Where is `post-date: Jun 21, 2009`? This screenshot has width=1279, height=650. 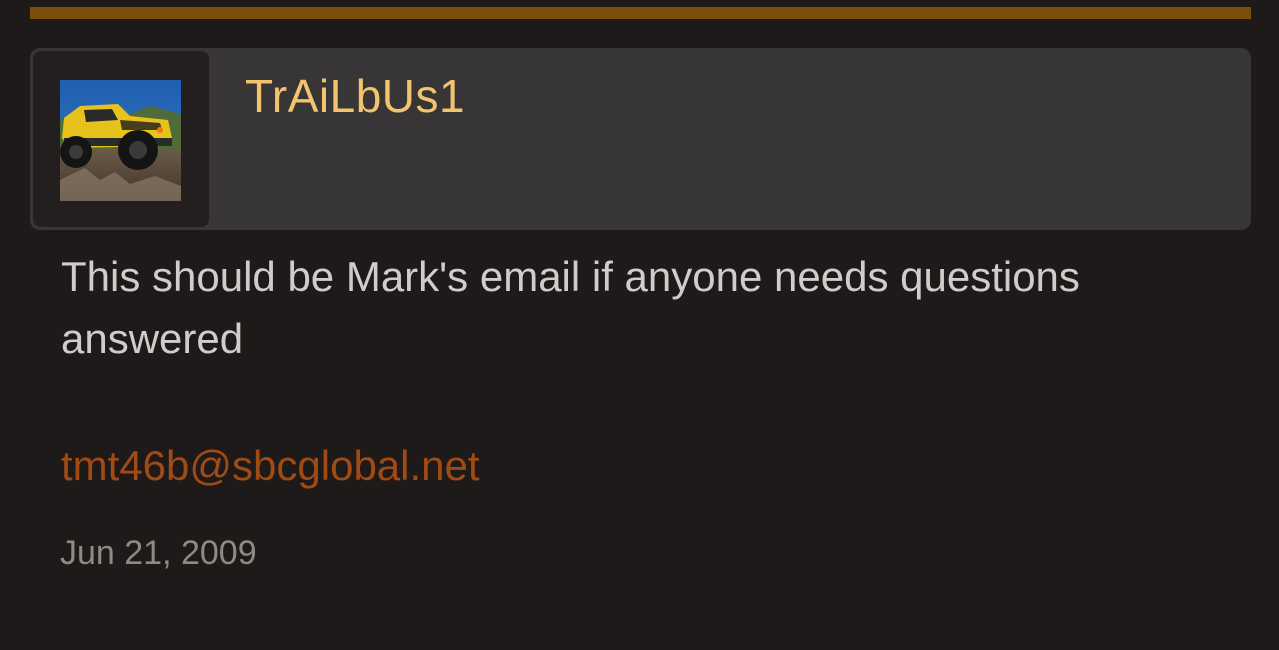
post-date: Jun 21, 2009 is located at coordinates (158, 553).